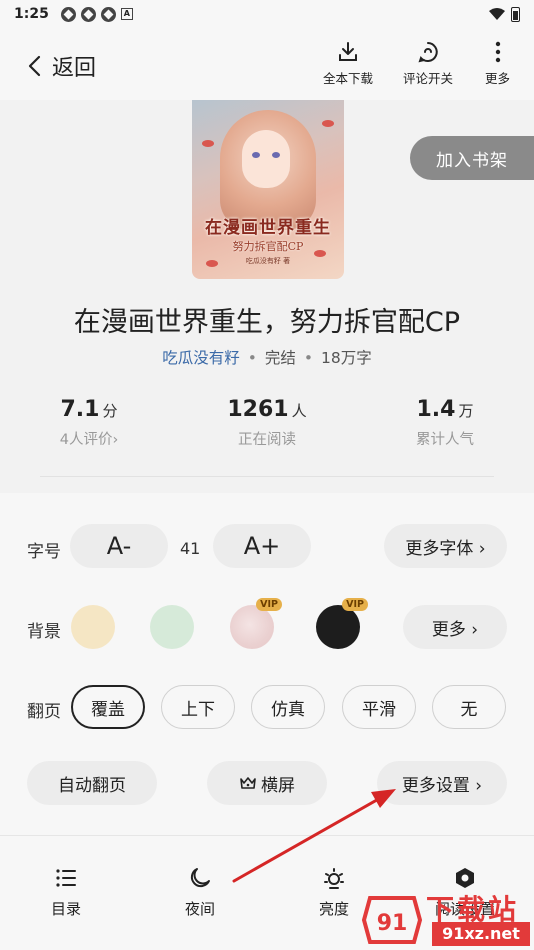 This screenshot has width=534, height=950. Describe the element at coordinates (31, 14) in the screenshot. I see `status-time: 1:25` at that location.